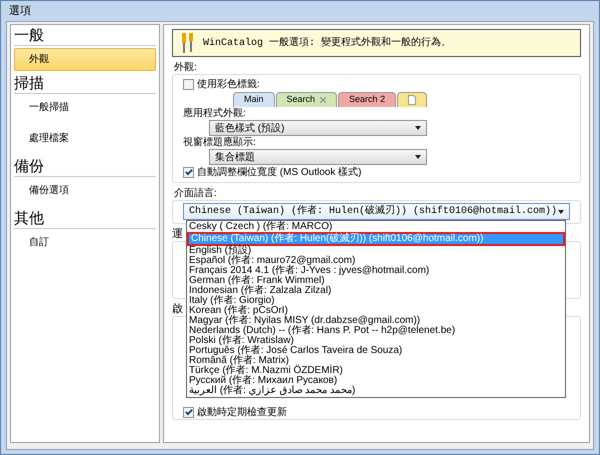 This screenshot has height=455, width=600. I want to click on group-title: 運, so click(177, 234).